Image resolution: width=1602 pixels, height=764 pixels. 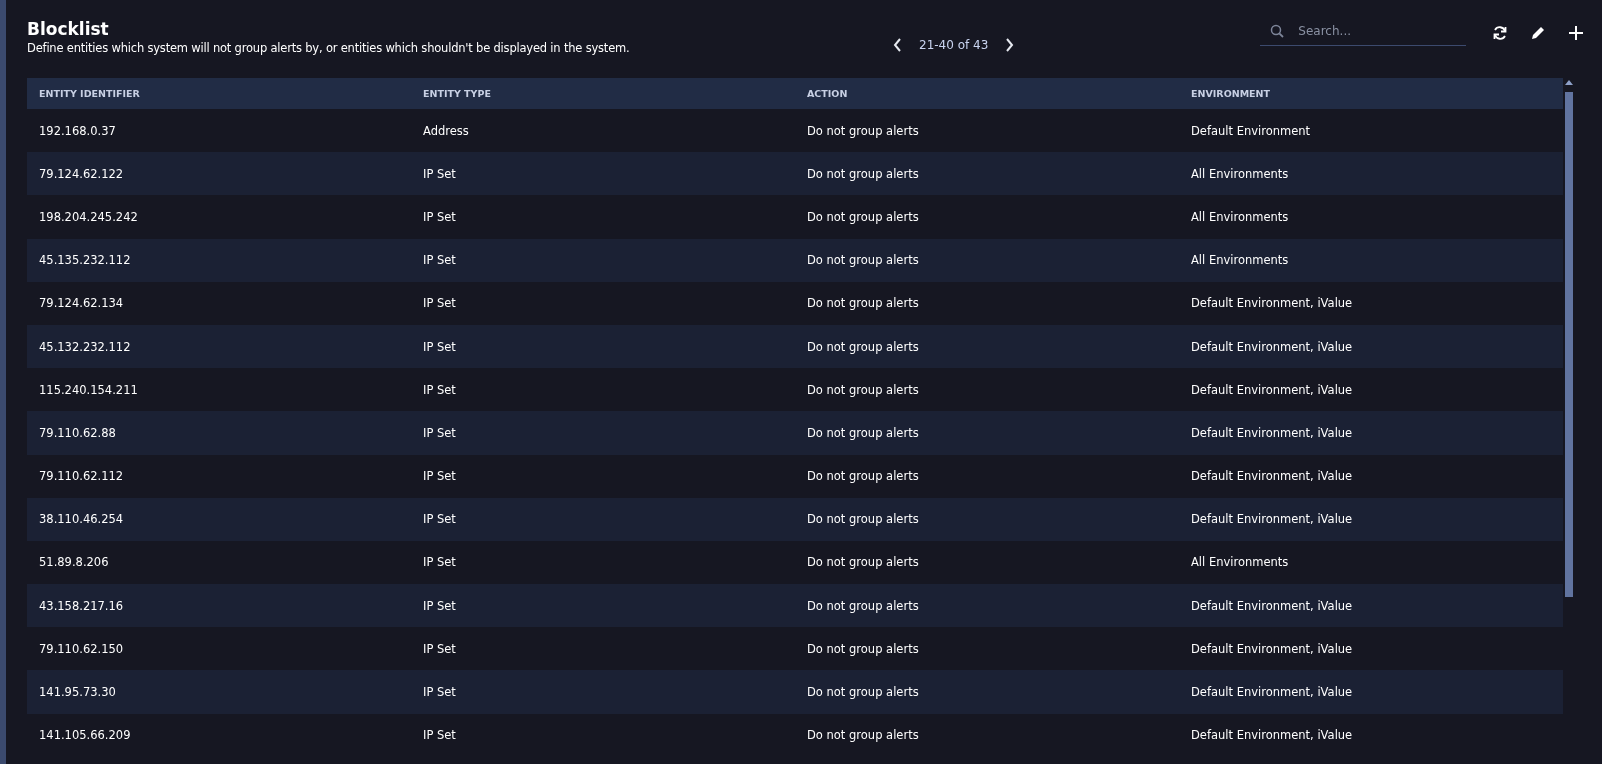 I want to click on table-cell: 79.110.62.150, so click(x=81, y=648).